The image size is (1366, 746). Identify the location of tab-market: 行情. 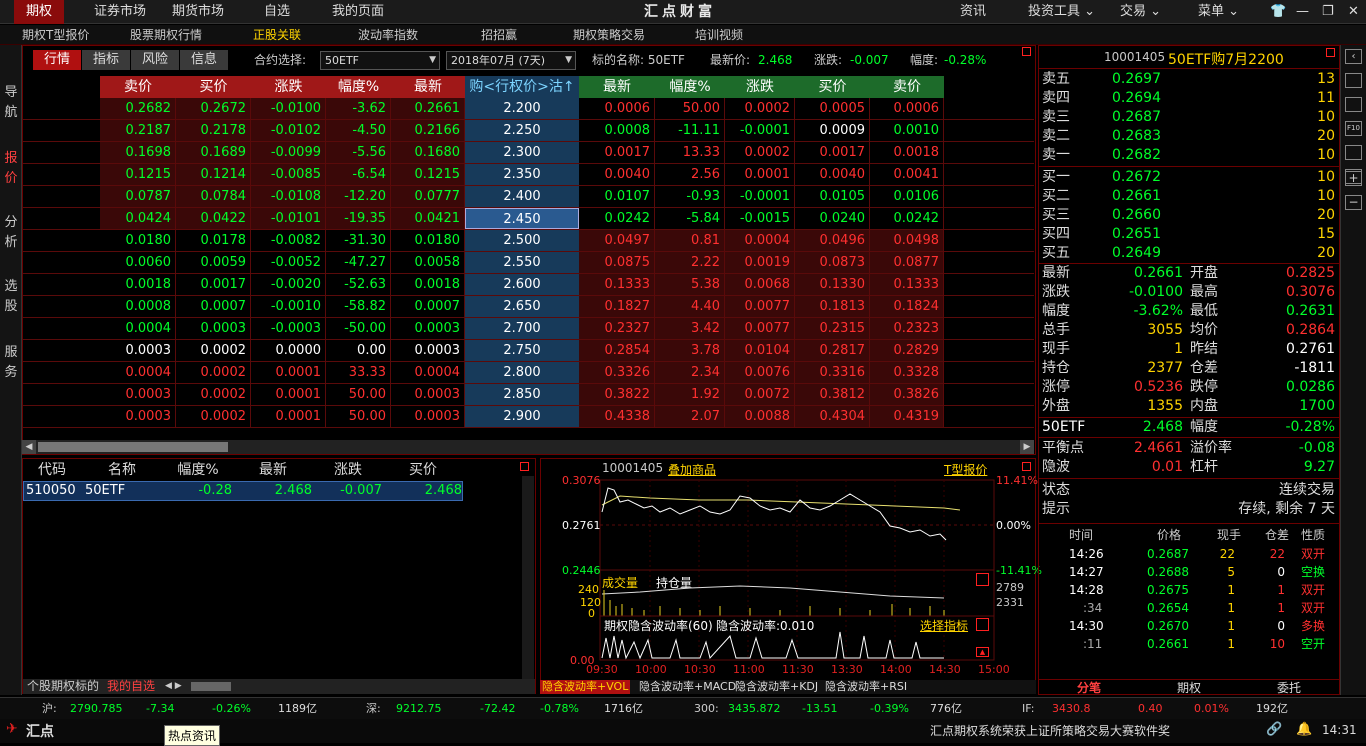
(57, 60).